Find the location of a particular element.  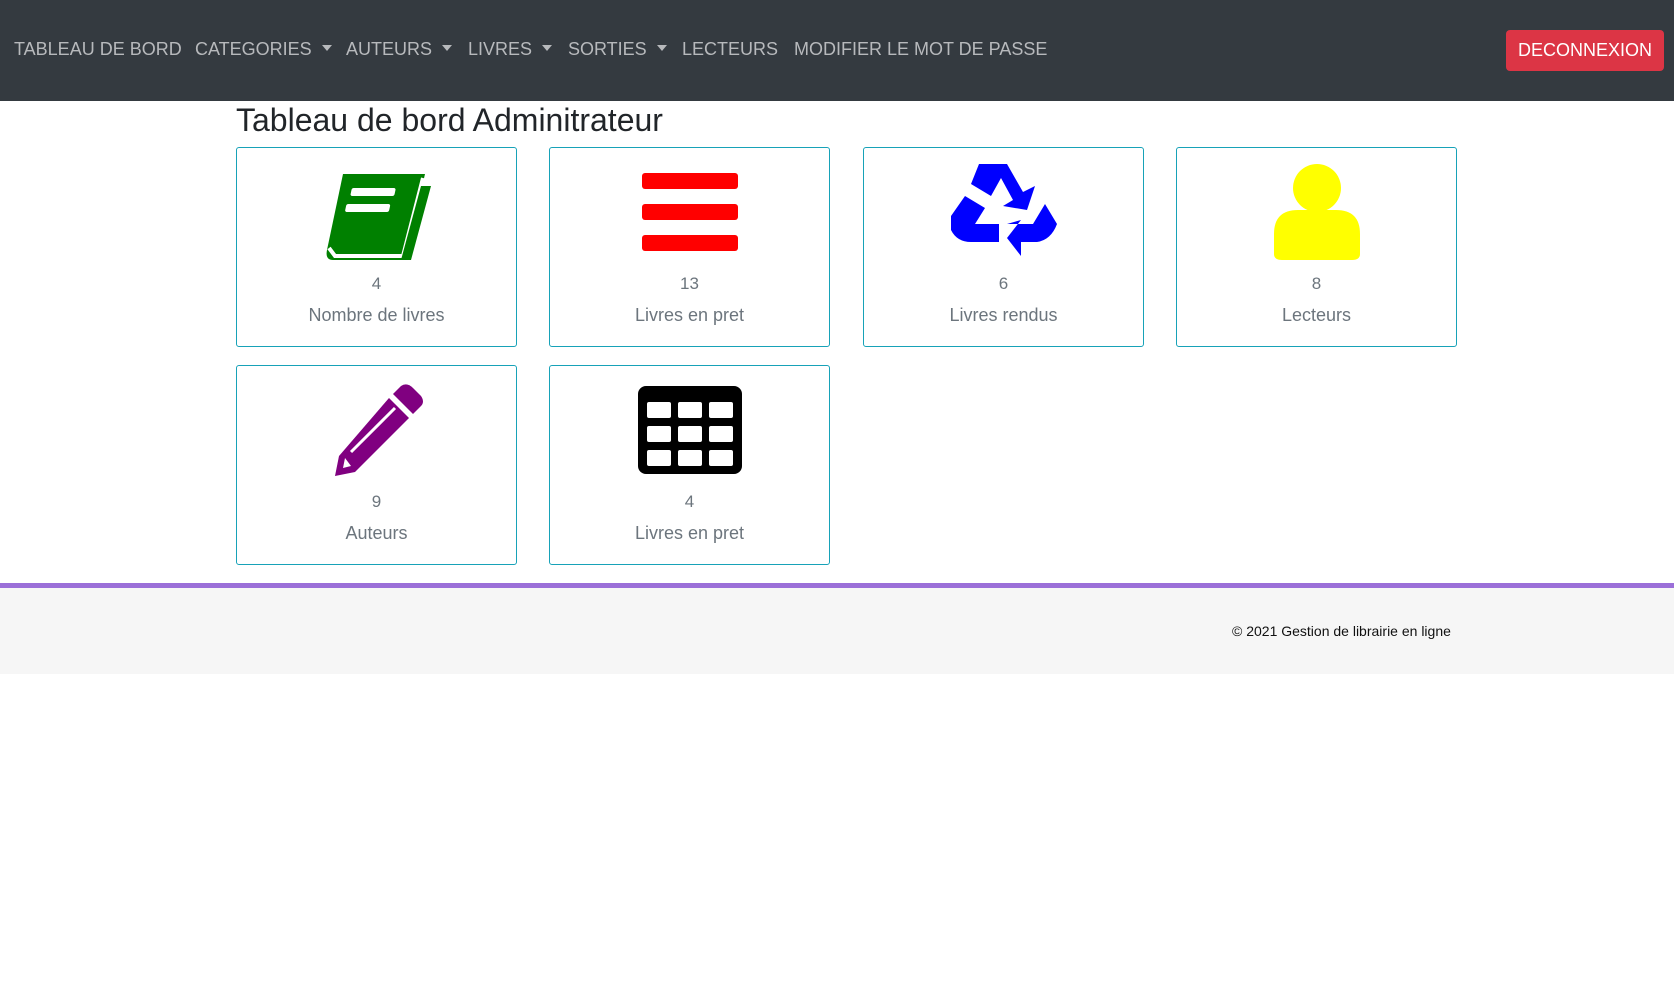

stat-count: 8 is located at coordinates (1316, 283).